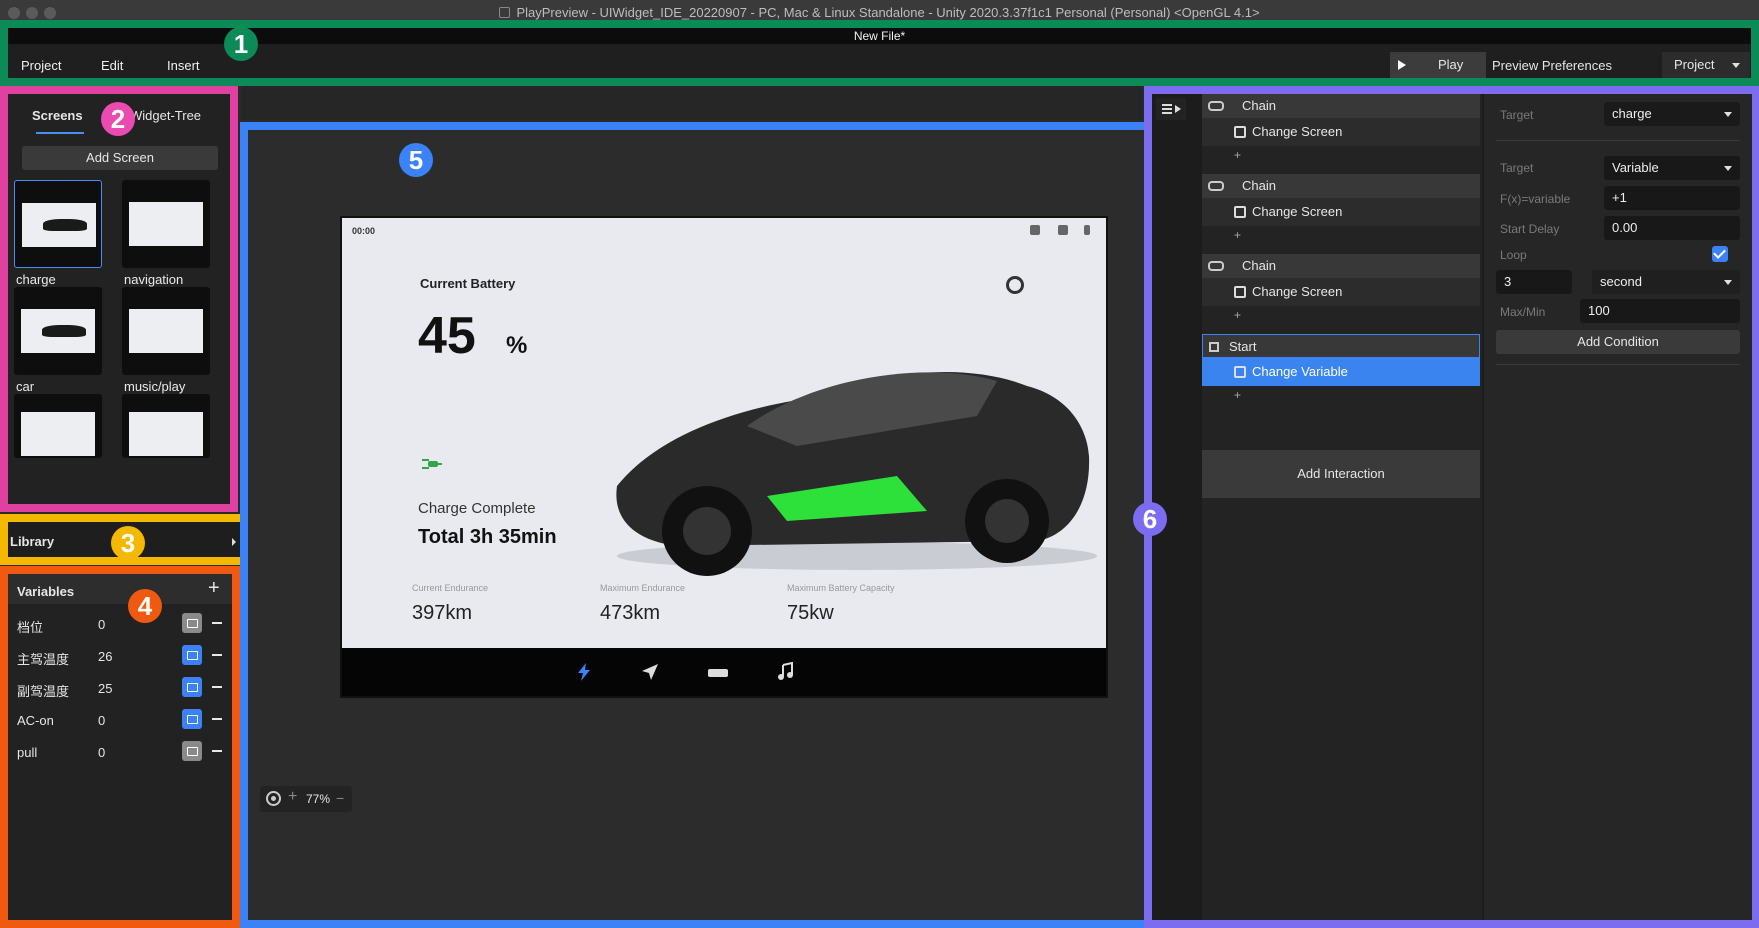 The height and width of the screenshot is (928, 1759). I want to click on add-condition-button: Add Condition, so click(1618, 342).